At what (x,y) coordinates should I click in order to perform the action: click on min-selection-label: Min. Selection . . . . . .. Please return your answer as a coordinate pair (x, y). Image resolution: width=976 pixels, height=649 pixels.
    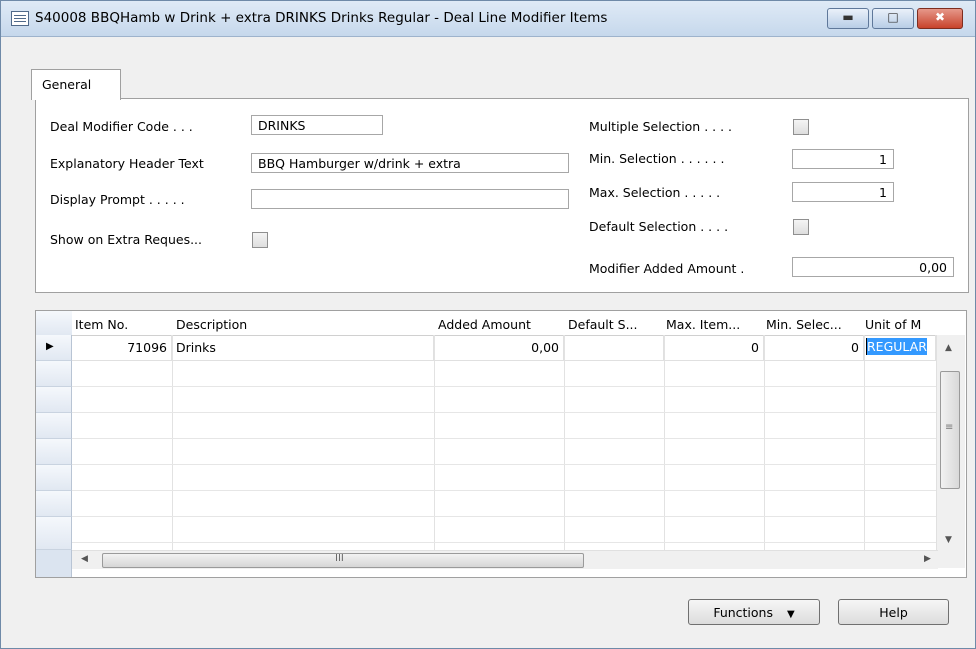
    Looking at the image, I should click on (657, 158).